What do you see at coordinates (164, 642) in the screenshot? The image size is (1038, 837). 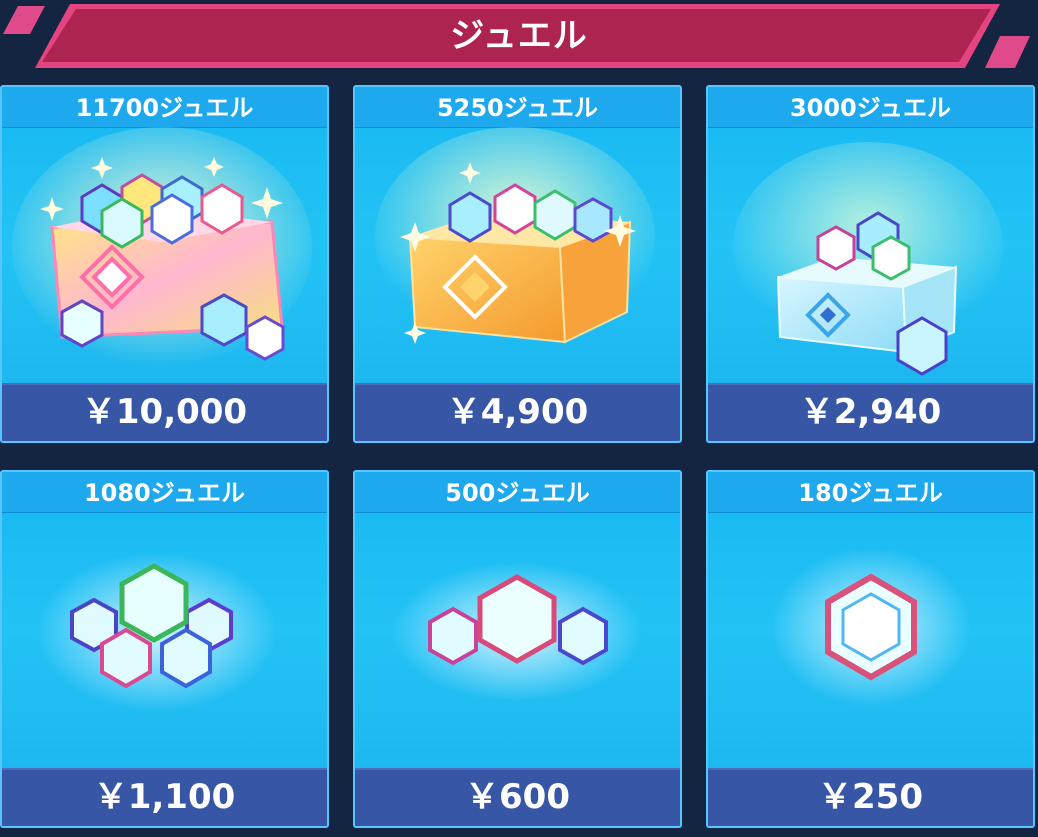 I see `jewel-pile-five-icon` at bounding box center [164, 642].